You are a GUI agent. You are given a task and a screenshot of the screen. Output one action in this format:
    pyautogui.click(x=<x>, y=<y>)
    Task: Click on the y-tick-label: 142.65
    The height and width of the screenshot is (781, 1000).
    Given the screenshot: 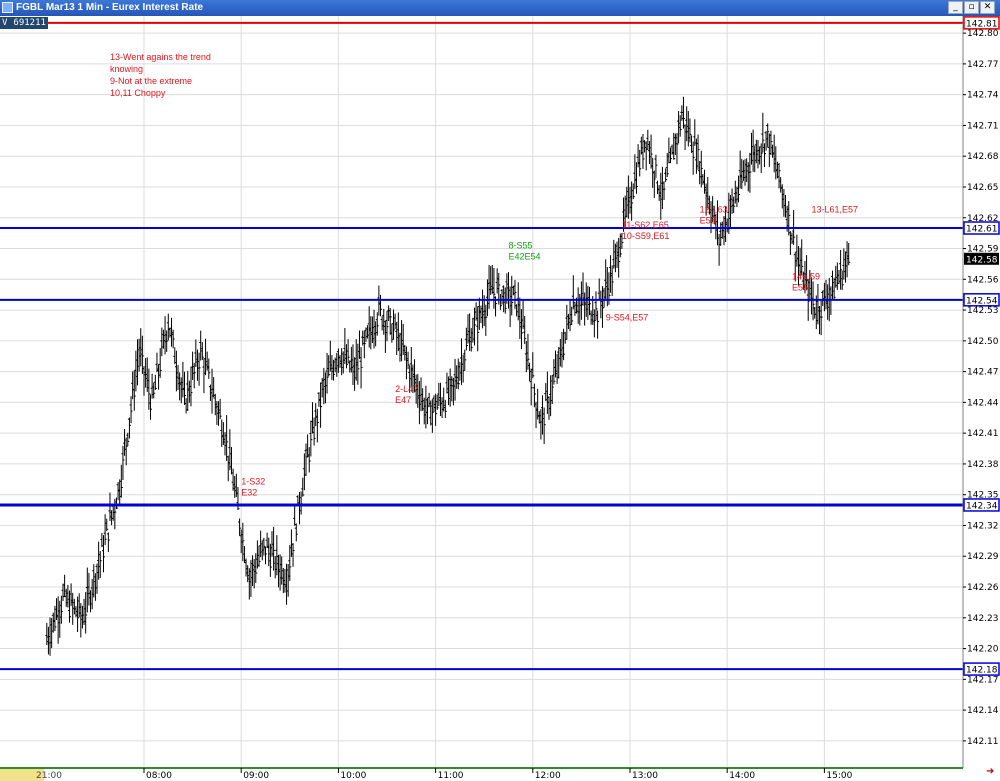 What is the action you would take?
    pyautogui.click(x=983, y=188)
    